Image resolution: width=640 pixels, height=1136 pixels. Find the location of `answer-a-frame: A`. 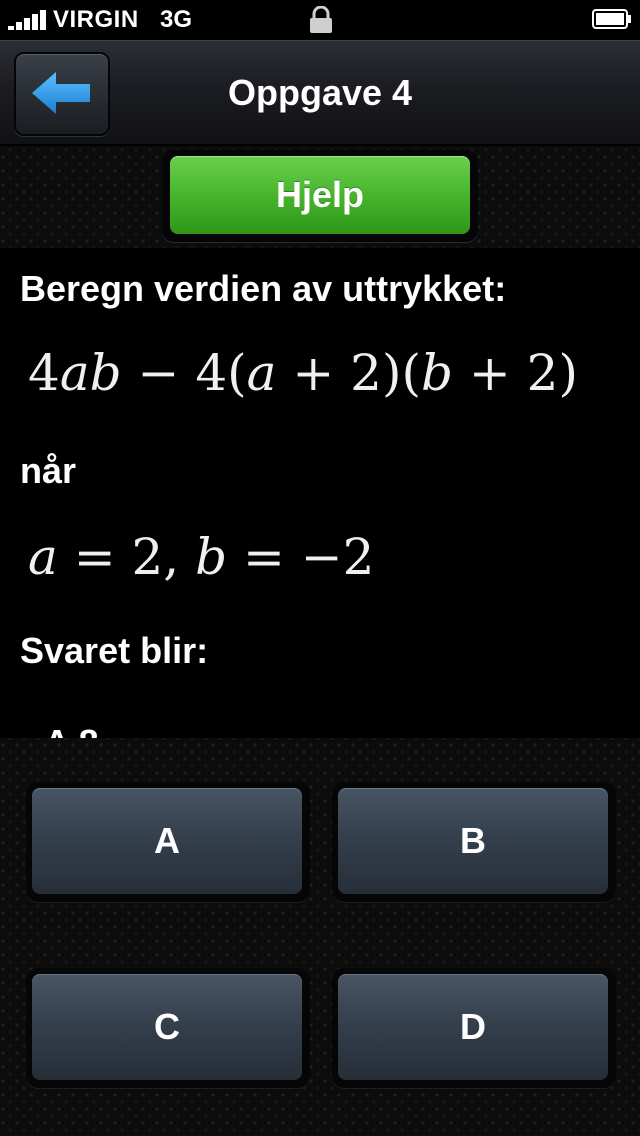

answer-a-frame: A is located at coordinates (168, 842).